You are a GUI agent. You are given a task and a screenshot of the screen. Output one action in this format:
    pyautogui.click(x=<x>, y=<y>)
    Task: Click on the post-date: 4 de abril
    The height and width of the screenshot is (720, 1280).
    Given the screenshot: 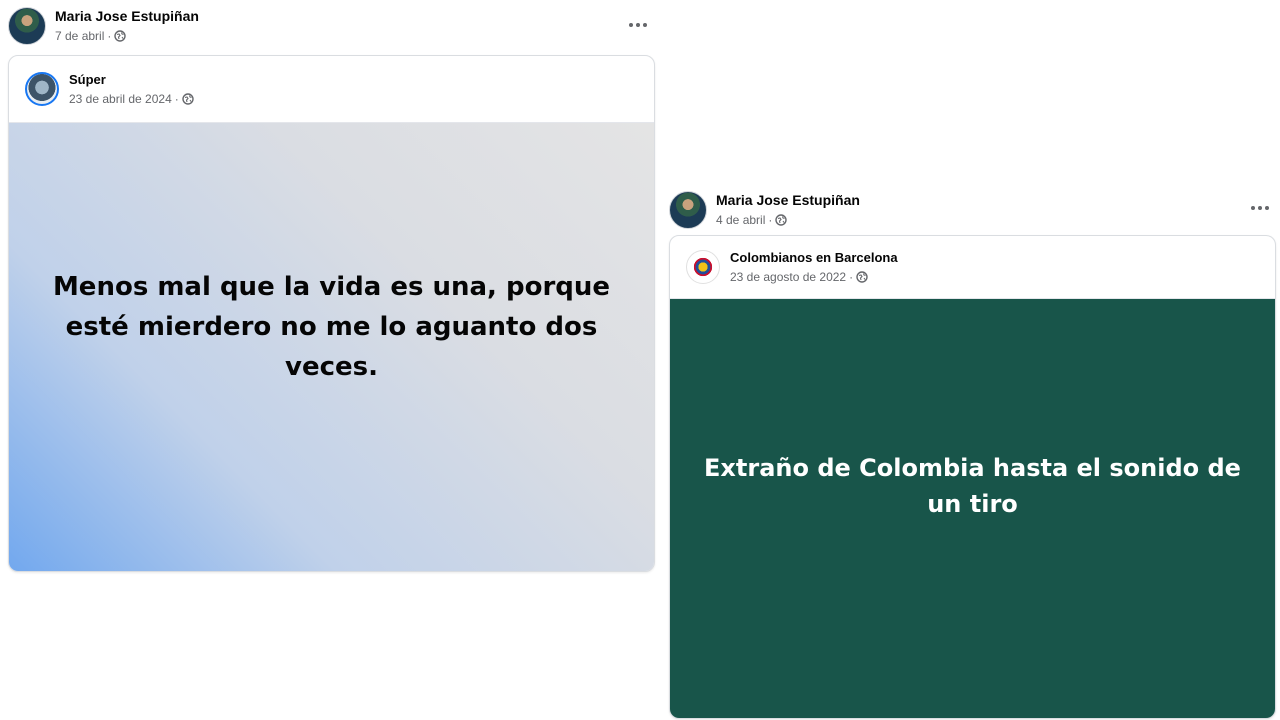 What is the action you would take?
    pyautogui.click(x=740, y=220)
    